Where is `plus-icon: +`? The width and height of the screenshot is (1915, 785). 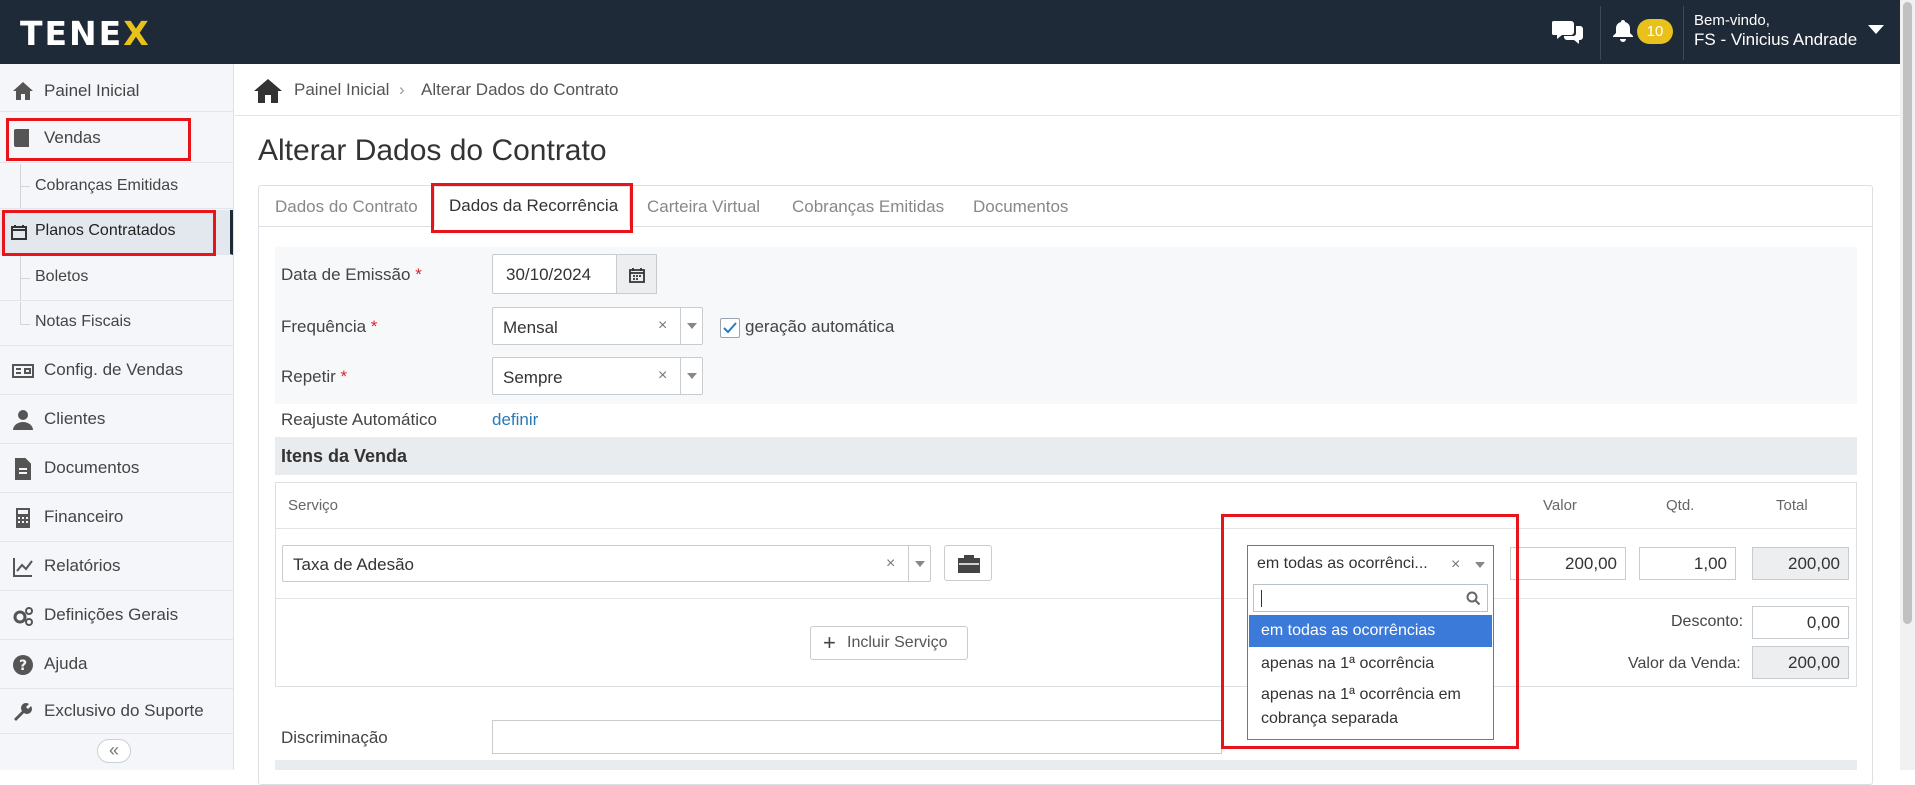
plus-icon: + is located at coordinates (829, 642).